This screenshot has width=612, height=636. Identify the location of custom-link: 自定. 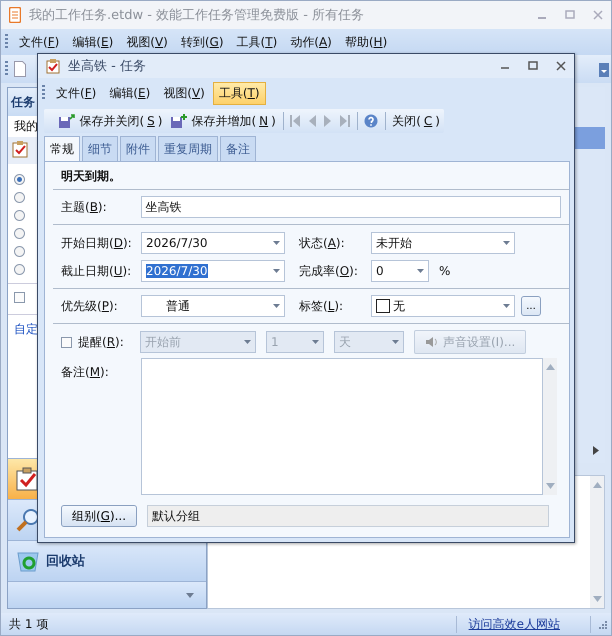
(26, 329).